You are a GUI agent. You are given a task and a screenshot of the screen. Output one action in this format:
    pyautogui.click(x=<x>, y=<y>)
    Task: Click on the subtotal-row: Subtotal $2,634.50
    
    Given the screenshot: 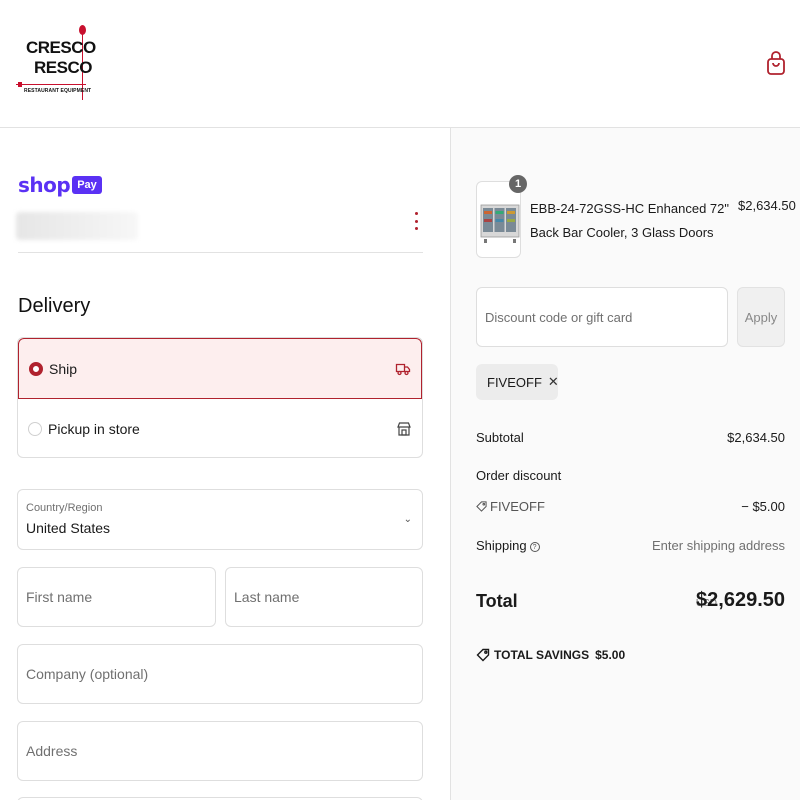 What is the action you would take?
    pyautogui.click(x=630, y=437)
    